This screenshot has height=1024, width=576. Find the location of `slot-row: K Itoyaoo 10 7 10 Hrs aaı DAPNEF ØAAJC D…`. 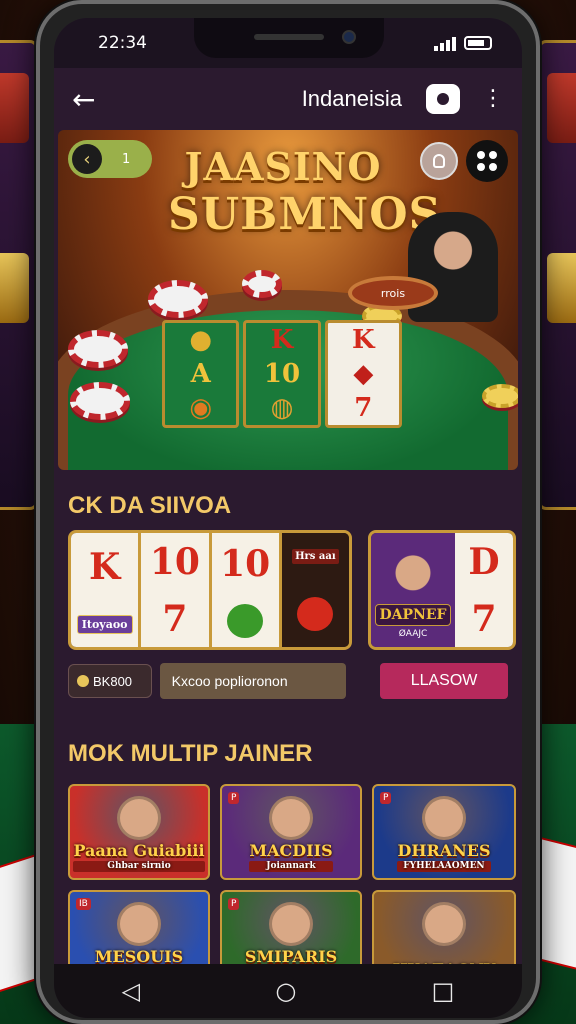

slot-row: K Itoyaoo 10 7 10 Hrs aaı DAPNEF ØAAJC D… is located at coordinates (292, 590).